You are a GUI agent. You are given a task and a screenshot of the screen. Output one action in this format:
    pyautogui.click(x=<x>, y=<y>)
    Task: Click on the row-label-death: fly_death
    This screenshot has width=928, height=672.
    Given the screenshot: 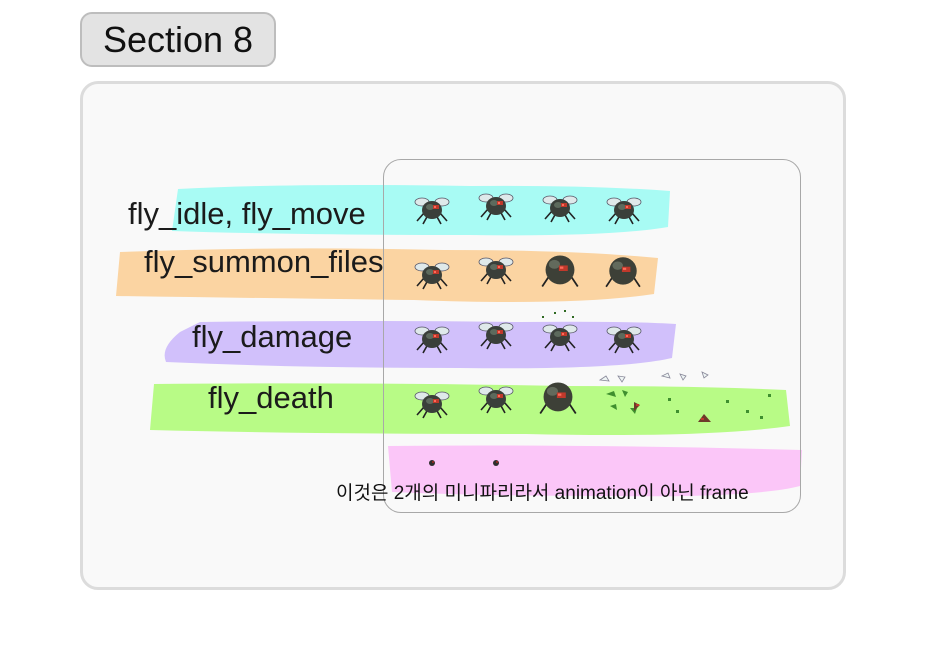 What is the action you would take?
    pyautogui.click(x=271, y=397)
    